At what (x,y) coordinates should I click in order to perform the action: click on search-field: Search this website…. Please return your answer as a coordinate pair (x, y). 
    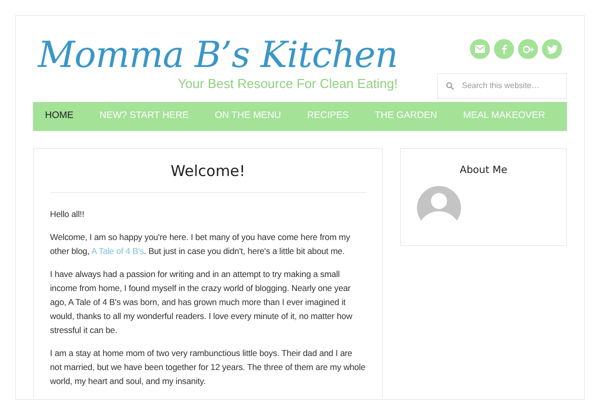
    Looking at the image, I should click on (502, 86).